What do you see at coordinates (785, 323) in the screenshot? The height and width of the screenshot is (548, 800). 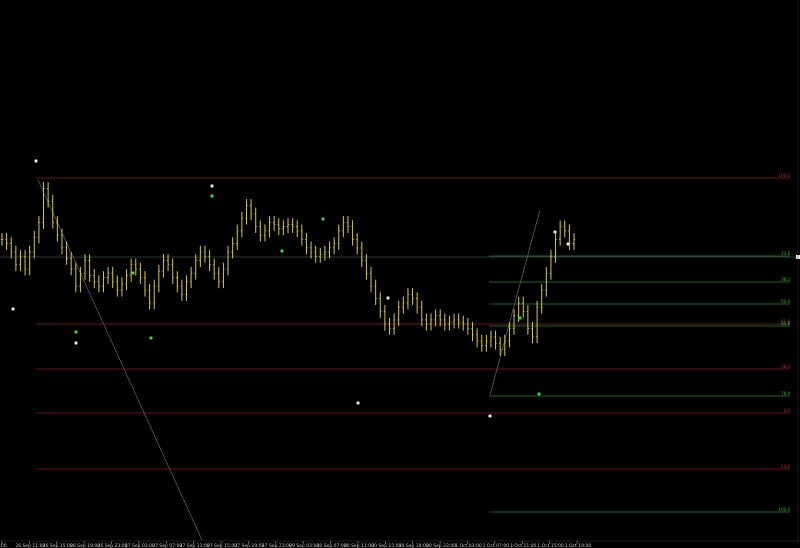 I see `green-level-label: 61.8` at bounding box center [785, 323].